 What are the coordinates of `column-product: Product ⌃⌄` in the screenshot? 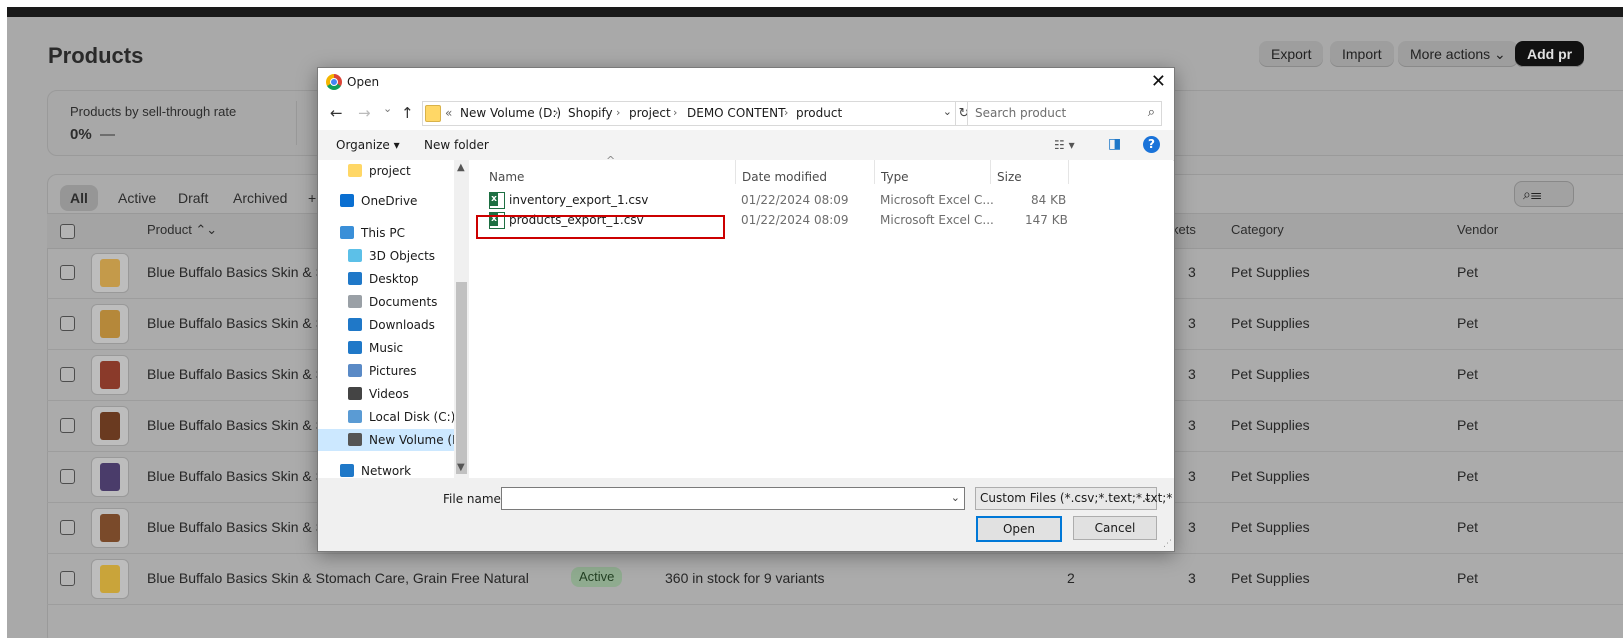 It's located at (182, 230).